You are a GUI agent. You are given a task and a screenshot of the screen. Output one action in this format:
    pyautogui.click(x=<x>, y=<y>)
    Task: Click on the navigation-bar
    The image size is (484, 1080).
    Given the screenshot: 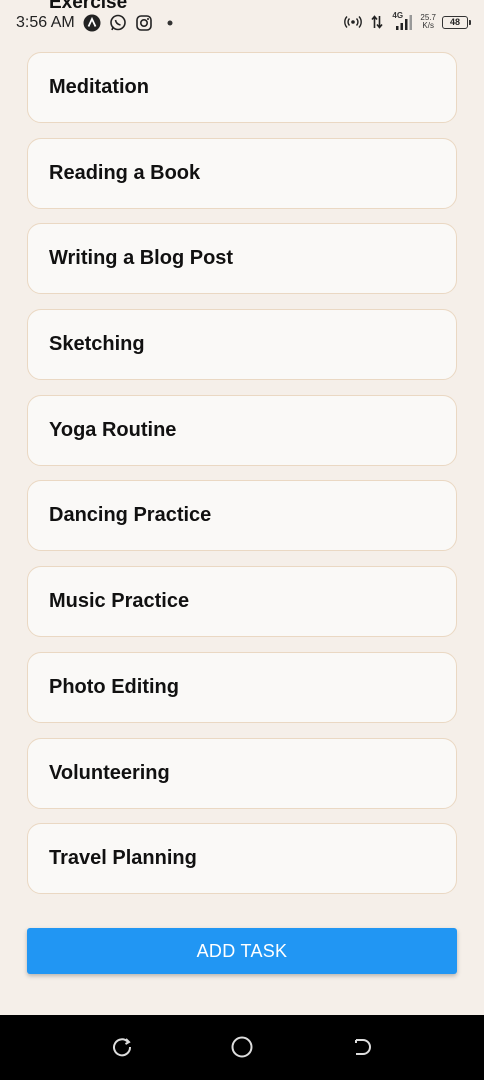 What is the action you would take?
    pyautogui.click(x=242, y=1047)
    